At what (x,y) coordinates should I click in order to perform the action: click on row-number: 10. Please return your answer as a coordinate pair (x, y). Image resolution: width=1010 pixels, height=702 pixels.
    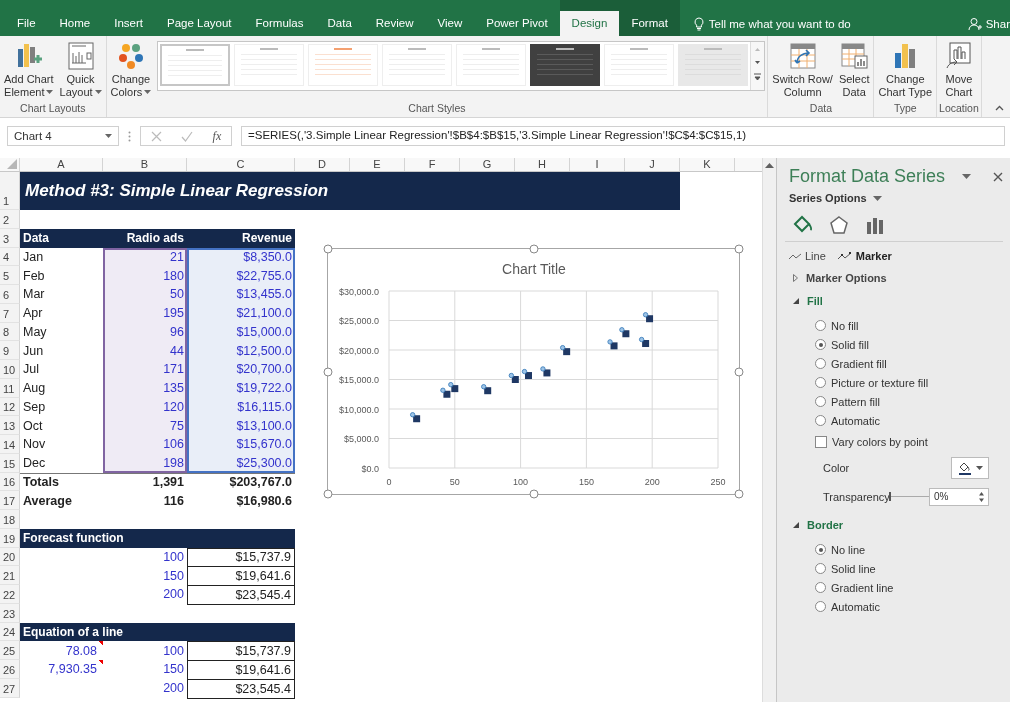
    Looking at the image, I should click on (10, 369).